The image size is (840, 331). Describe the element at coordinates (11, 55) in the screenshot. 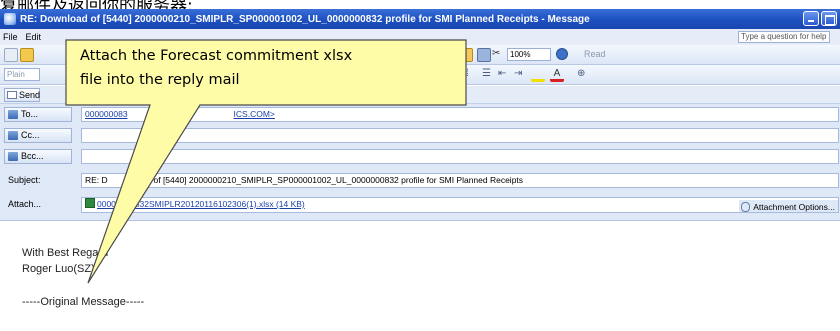

I see `new-icon` at that location.